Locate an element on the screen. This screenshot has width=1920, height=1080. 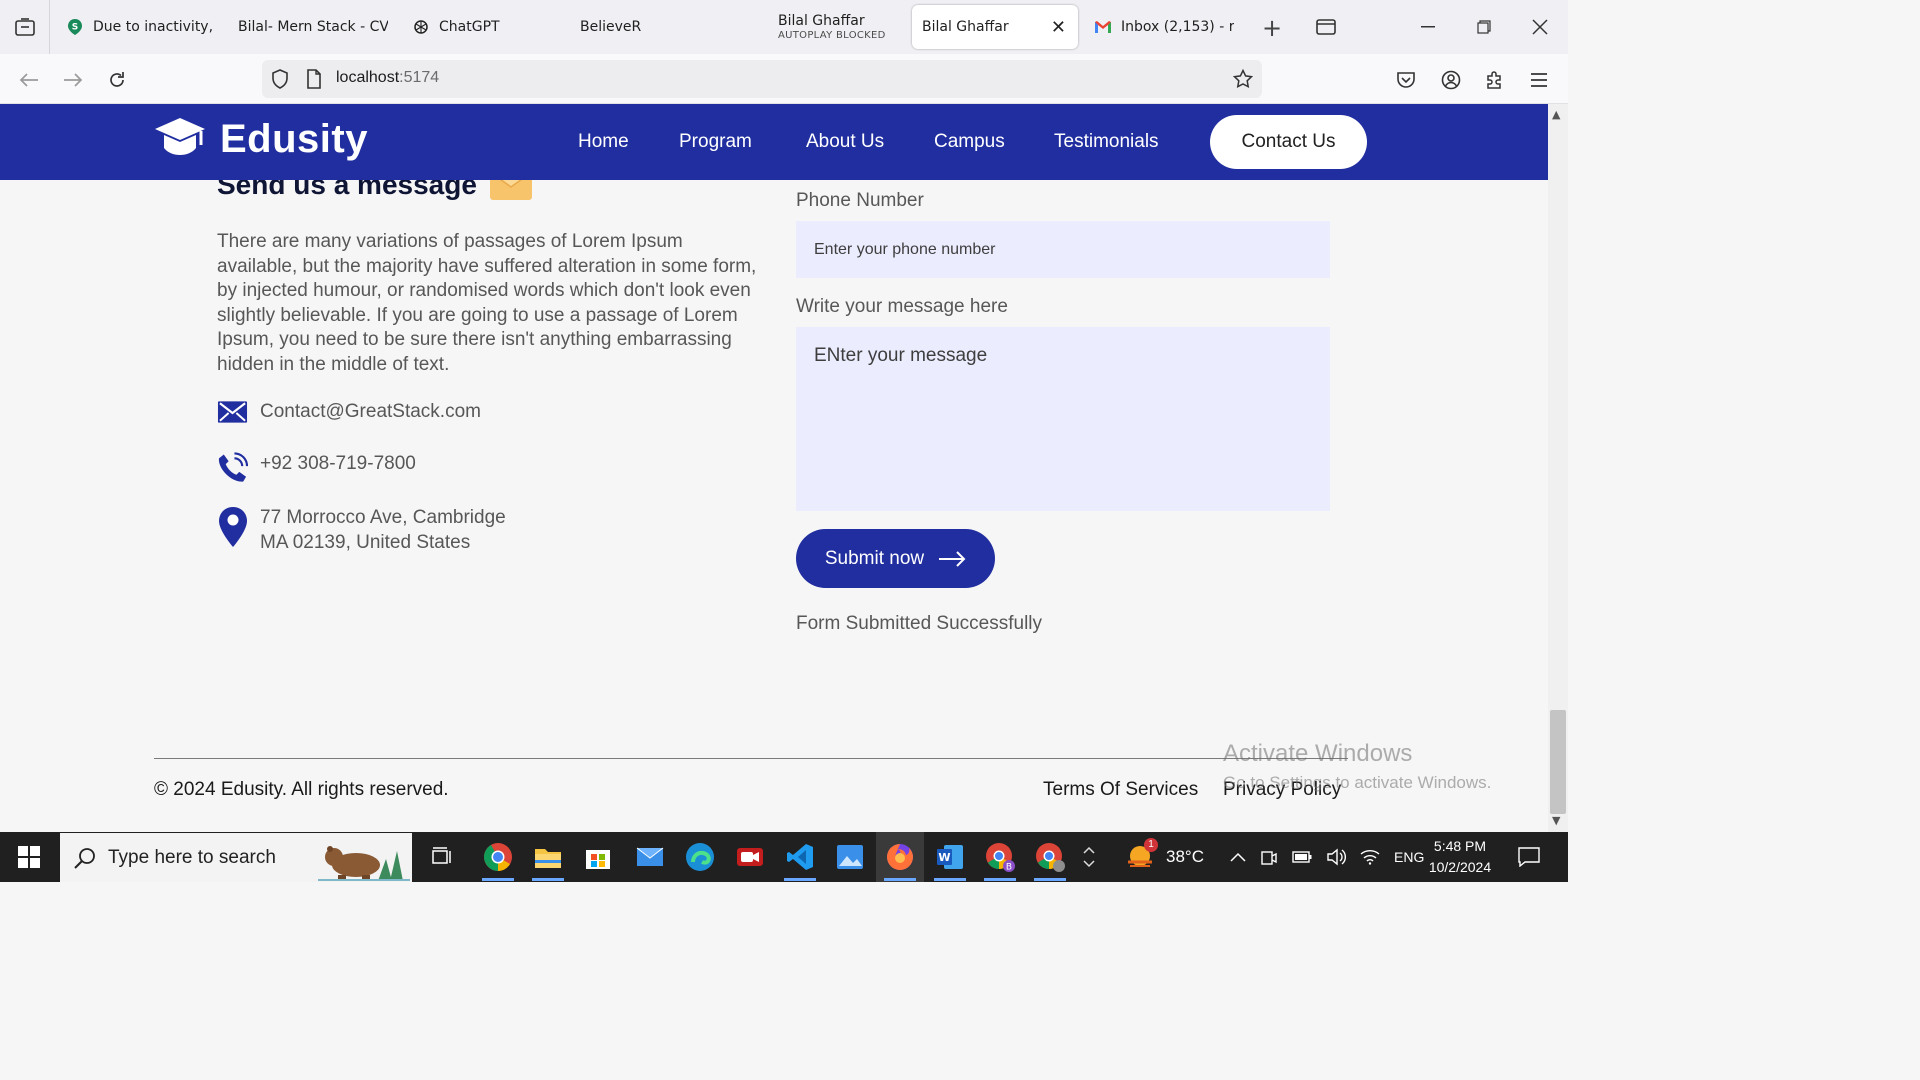
browser-tab-chatgpt: ChatGPT is located at coordinates (482, 27).